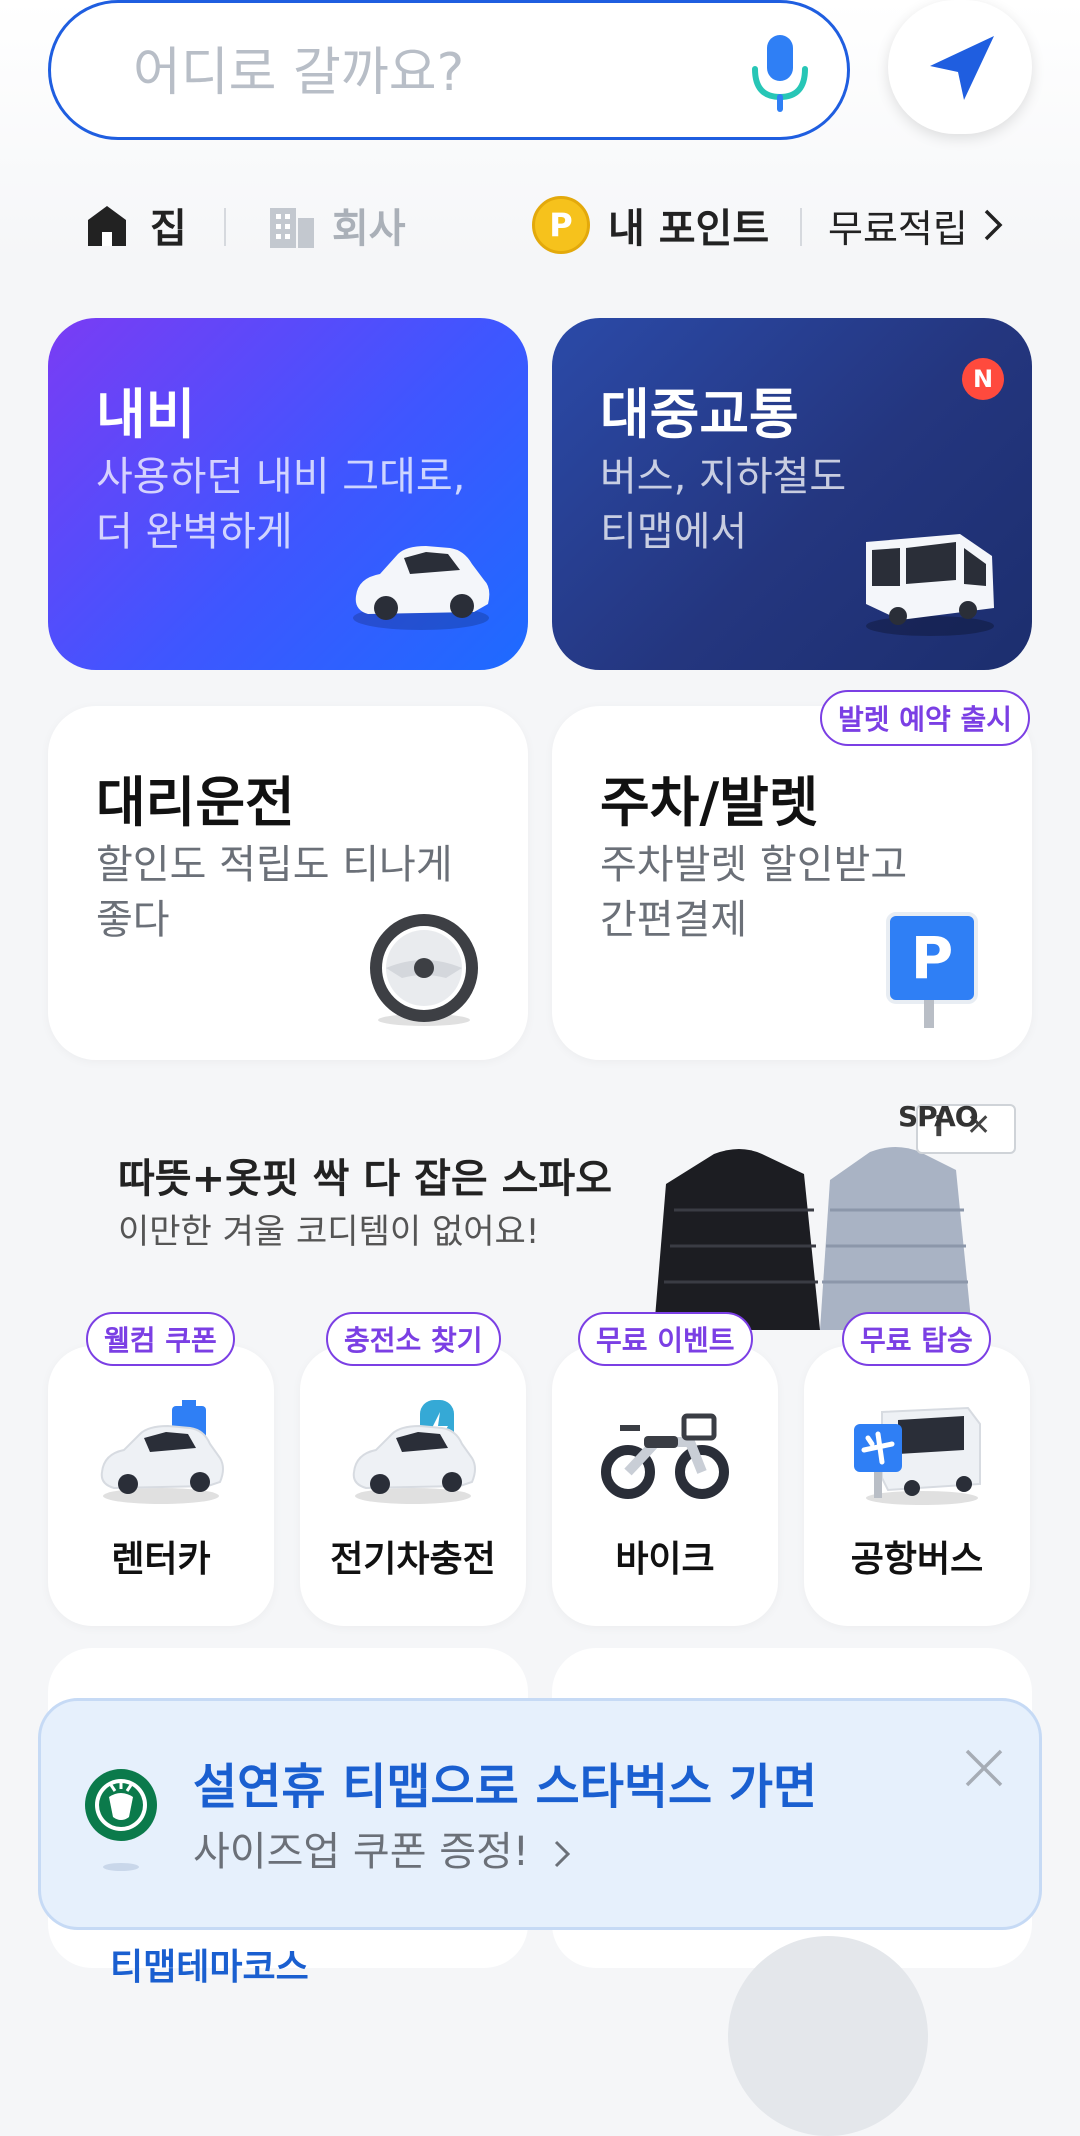 The height and width of the screenshot is (2136, 1080). I want to click on navi-card: 내비 사용하던 내비 그대로, 더 완벽하게, so click(288, 494).